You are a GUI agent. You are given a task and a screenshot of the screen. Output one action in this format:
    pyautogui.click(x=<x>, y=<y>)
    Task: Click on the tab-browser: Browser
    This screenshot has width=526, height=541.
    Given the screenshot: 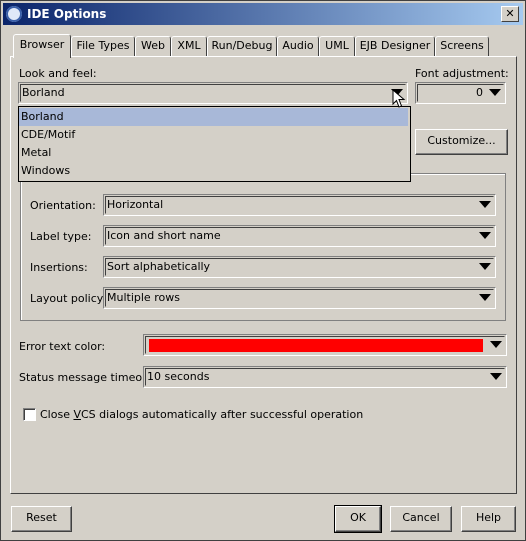 What is the action you would take?
    pyautogui.click(x=42, y=46)
    